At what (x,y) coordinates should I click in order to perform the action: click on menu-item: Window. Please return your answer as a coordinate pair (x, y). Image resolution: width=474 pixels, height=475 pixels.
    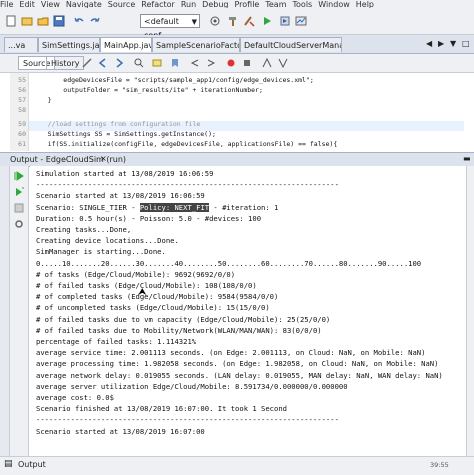
    Looking at the image, I should click on (334, 4).